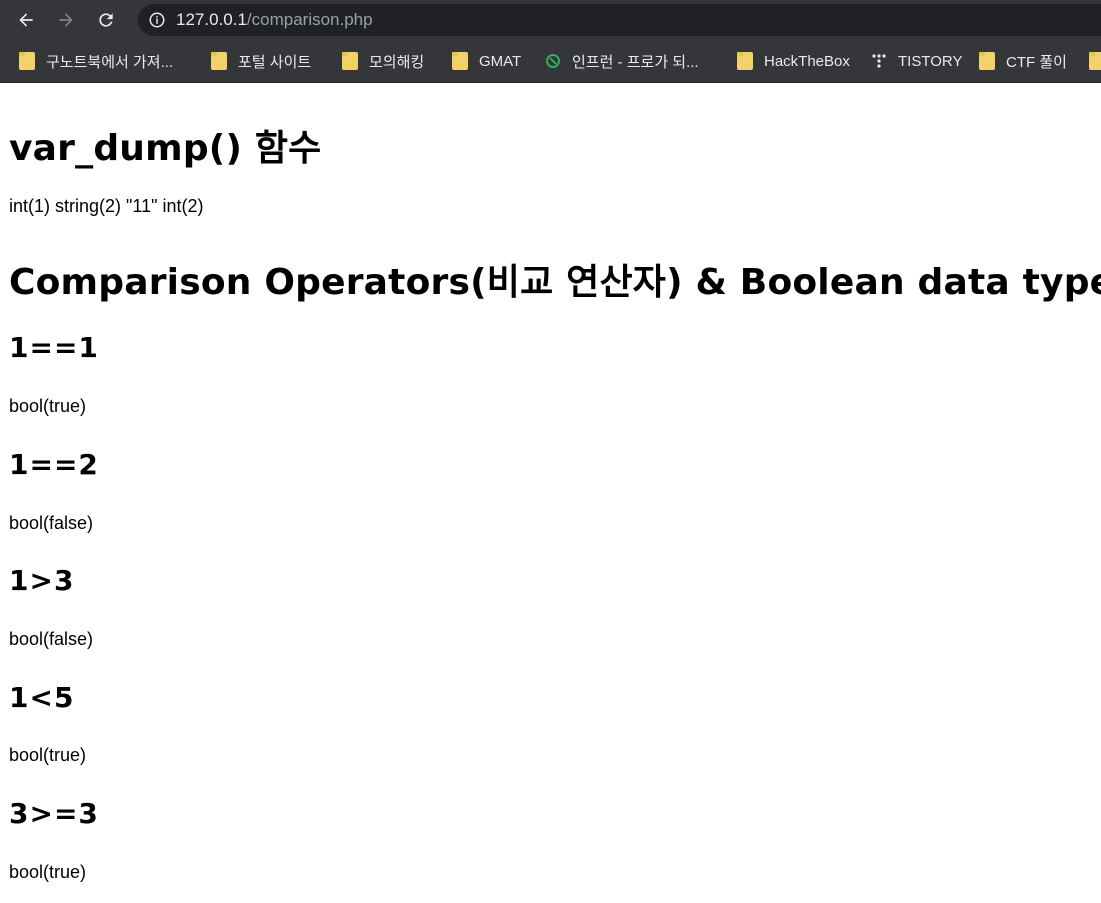 This screenshot has width=1101, height=903. What do you see at coordinates (54, 813) in the screenshot?
I see `case-expression: 3>=3` at bounding box center [54, 813].